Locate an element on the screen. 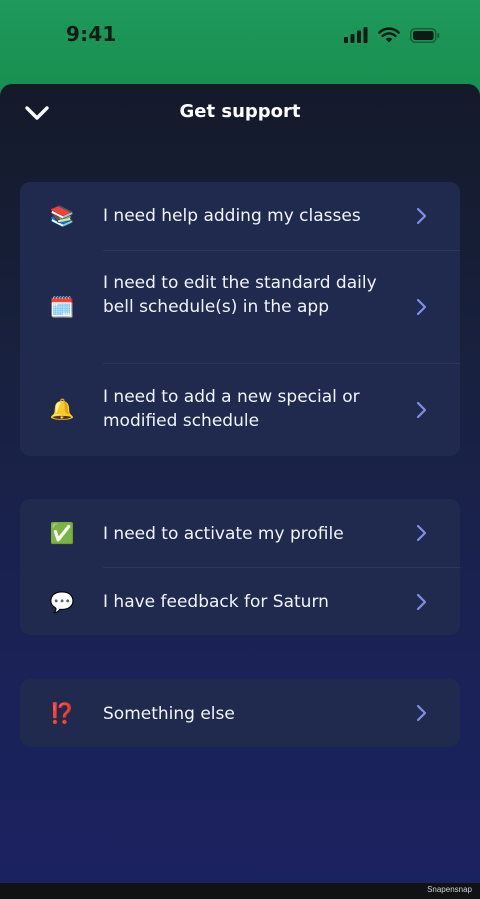 The width and height of the screenshot is (480, 899). wifi-icon is located at coordinates (389, 35).